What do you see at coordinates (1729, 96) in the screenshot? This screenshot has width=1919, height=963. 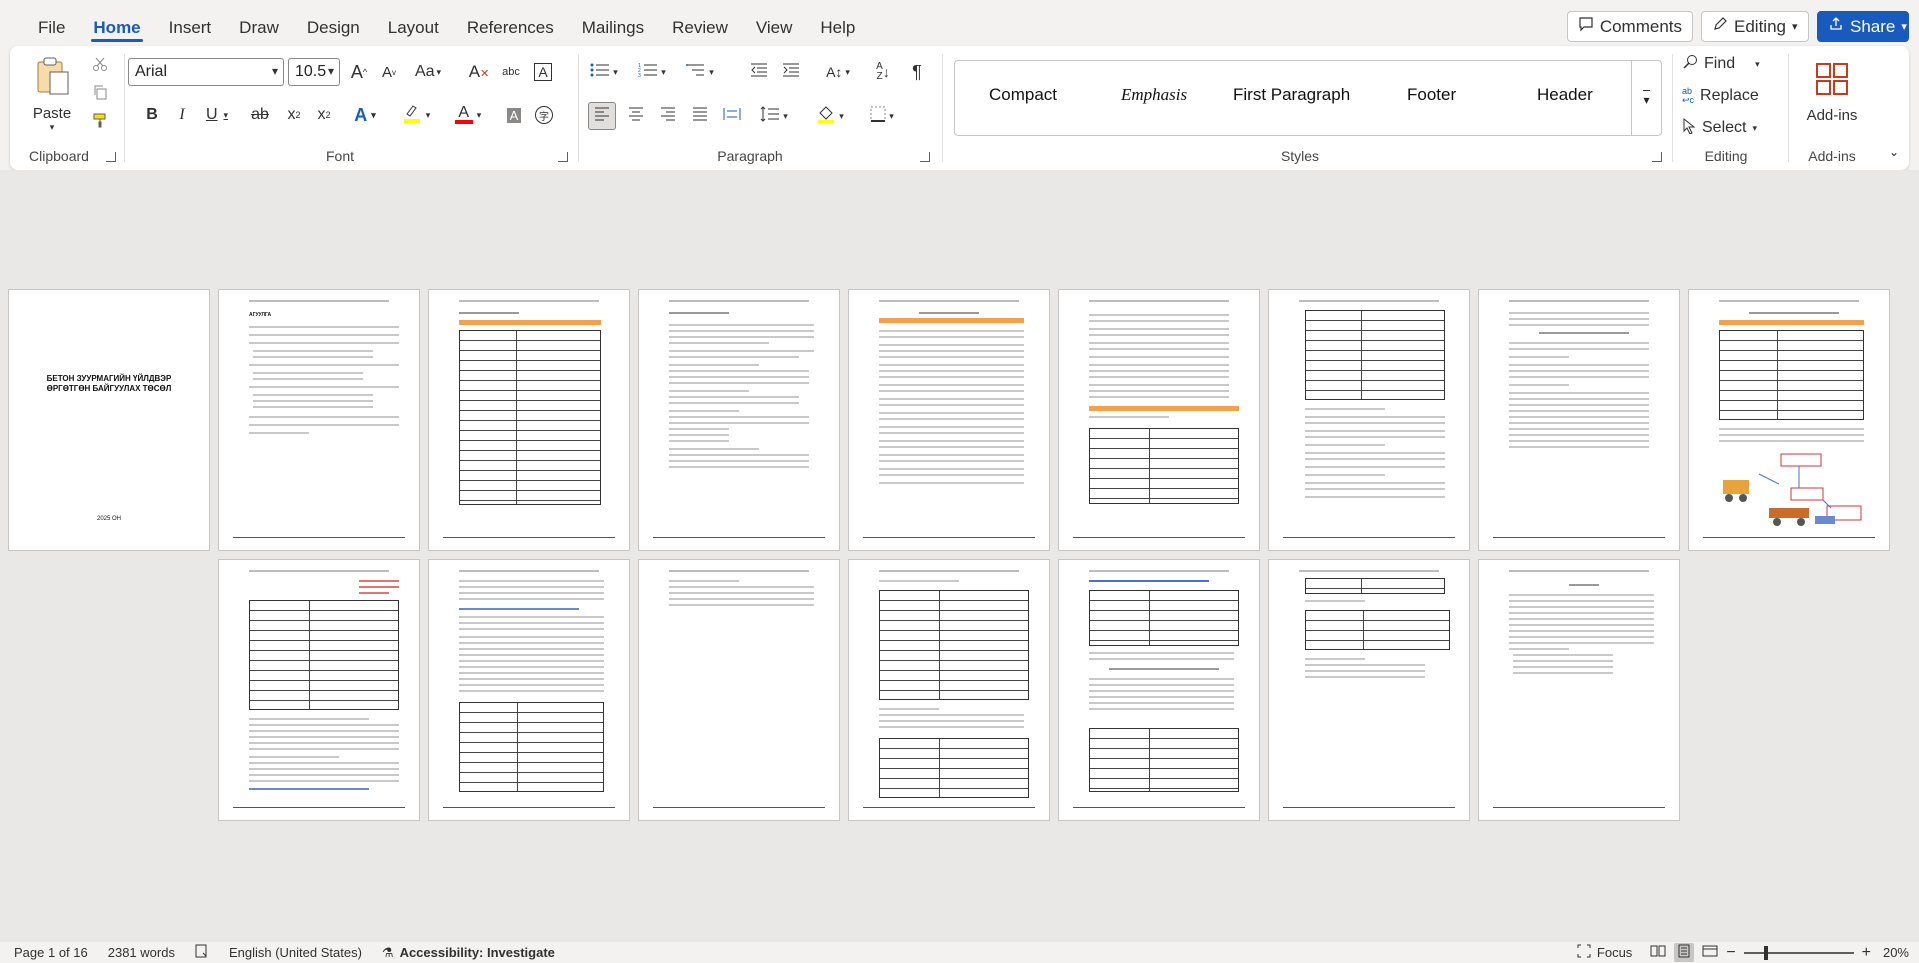 I see `replace-button: ab ↩c Replace` at bounding box center [1729, 96].